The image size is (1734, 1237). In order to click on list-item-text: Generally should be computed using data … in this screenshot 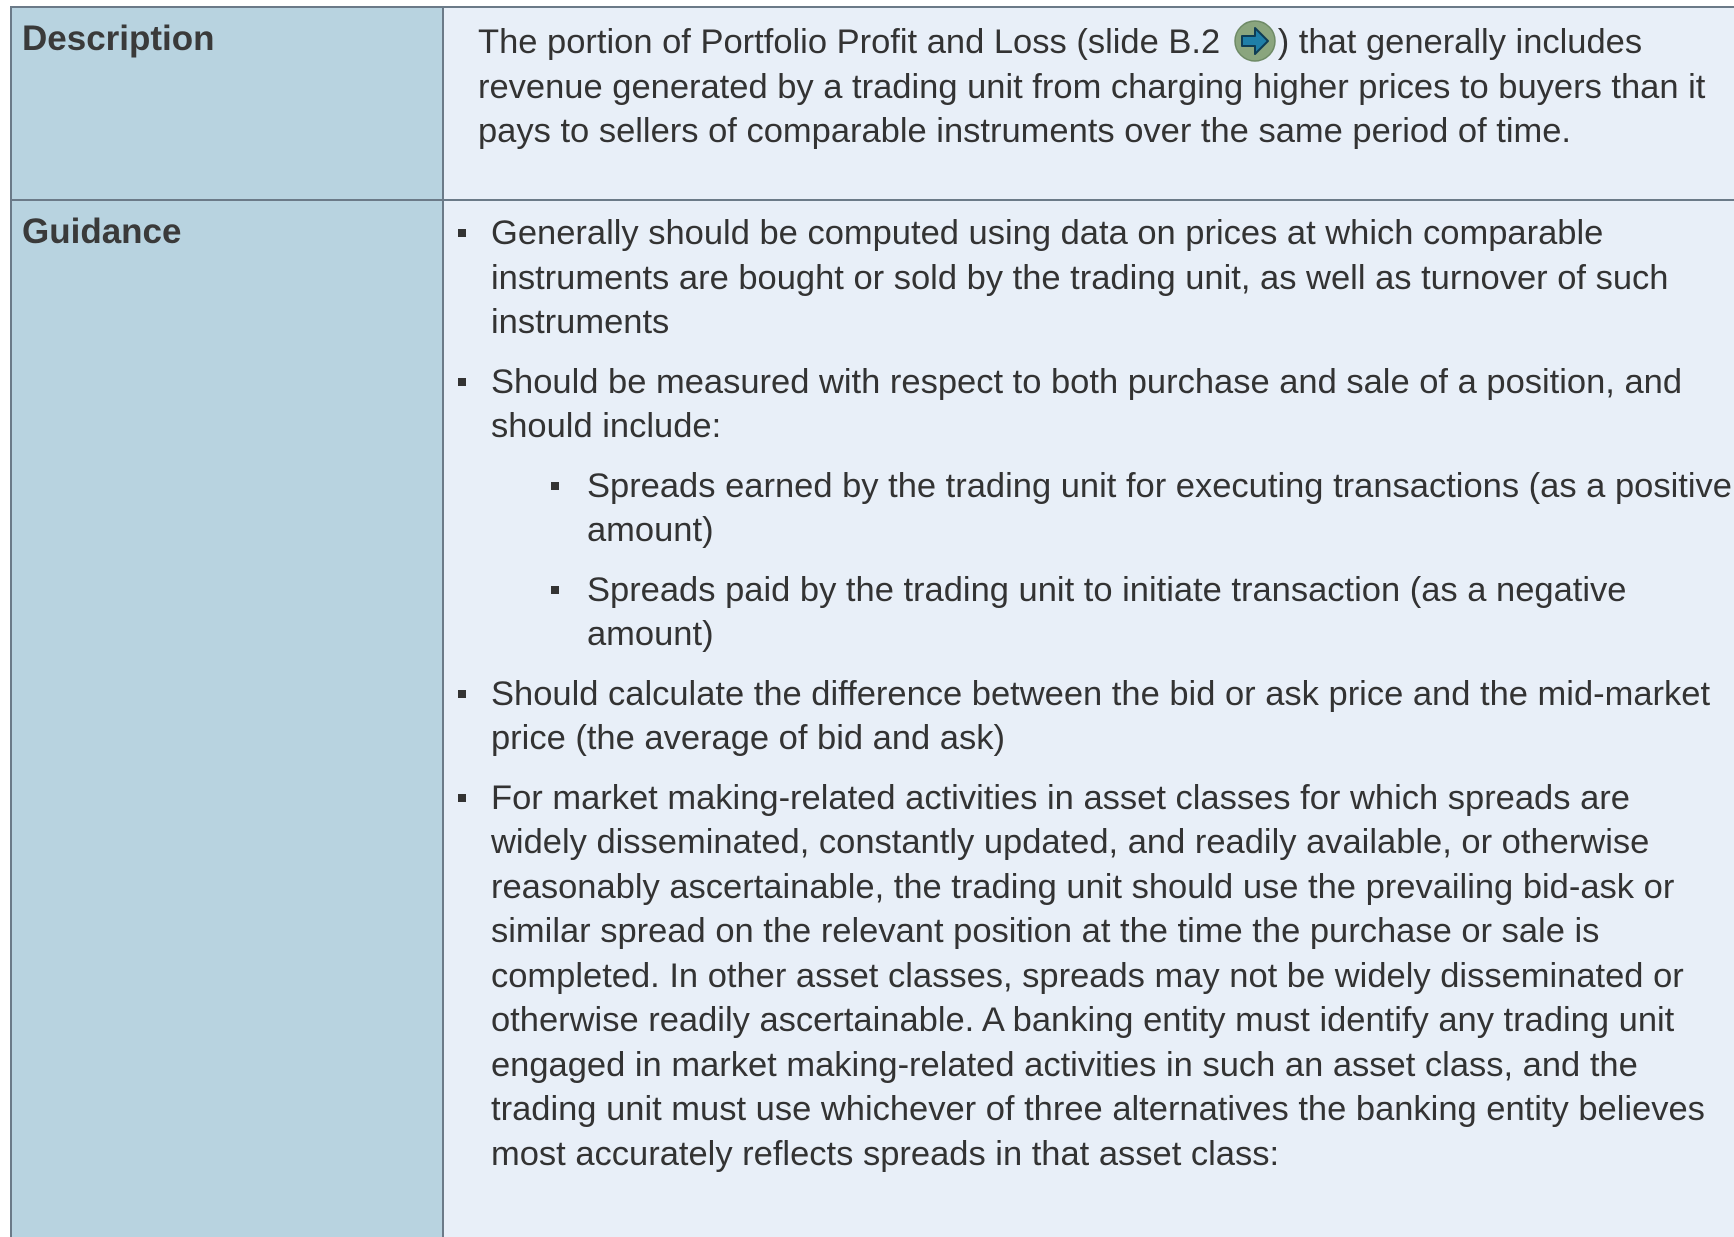, I will do `click(1080, 277)`.